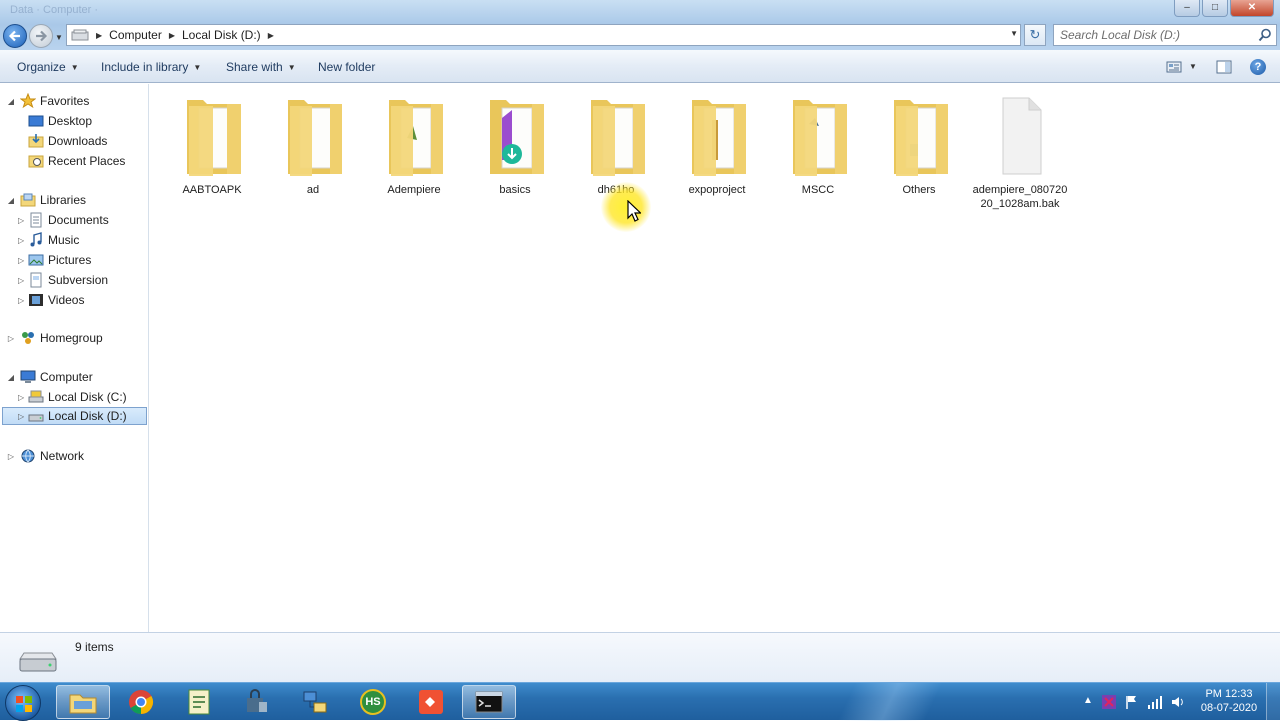  I want to click on nav-documents: ▷ Documents, so click(63, 220).